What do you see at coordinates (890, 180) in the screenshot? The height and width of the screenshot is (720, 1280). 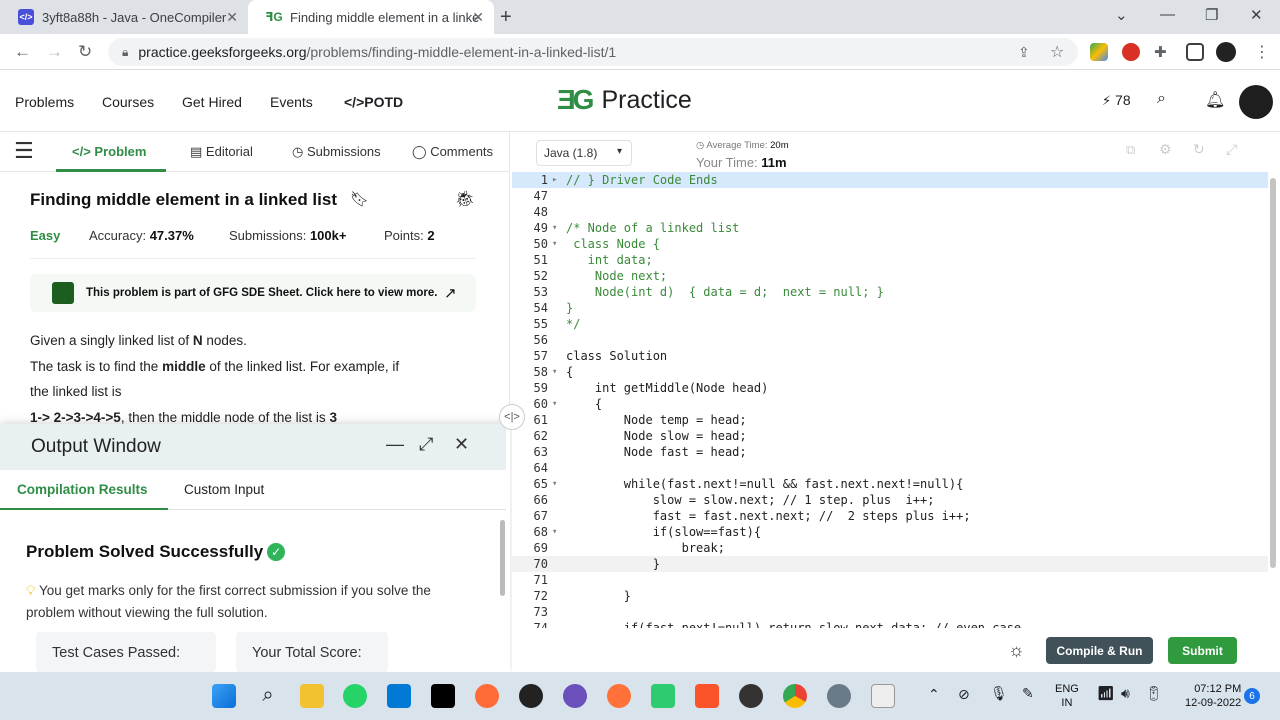 I see `code-line: 1 ▸ // } Driver Code Ends` at bounding box center [890, 180].